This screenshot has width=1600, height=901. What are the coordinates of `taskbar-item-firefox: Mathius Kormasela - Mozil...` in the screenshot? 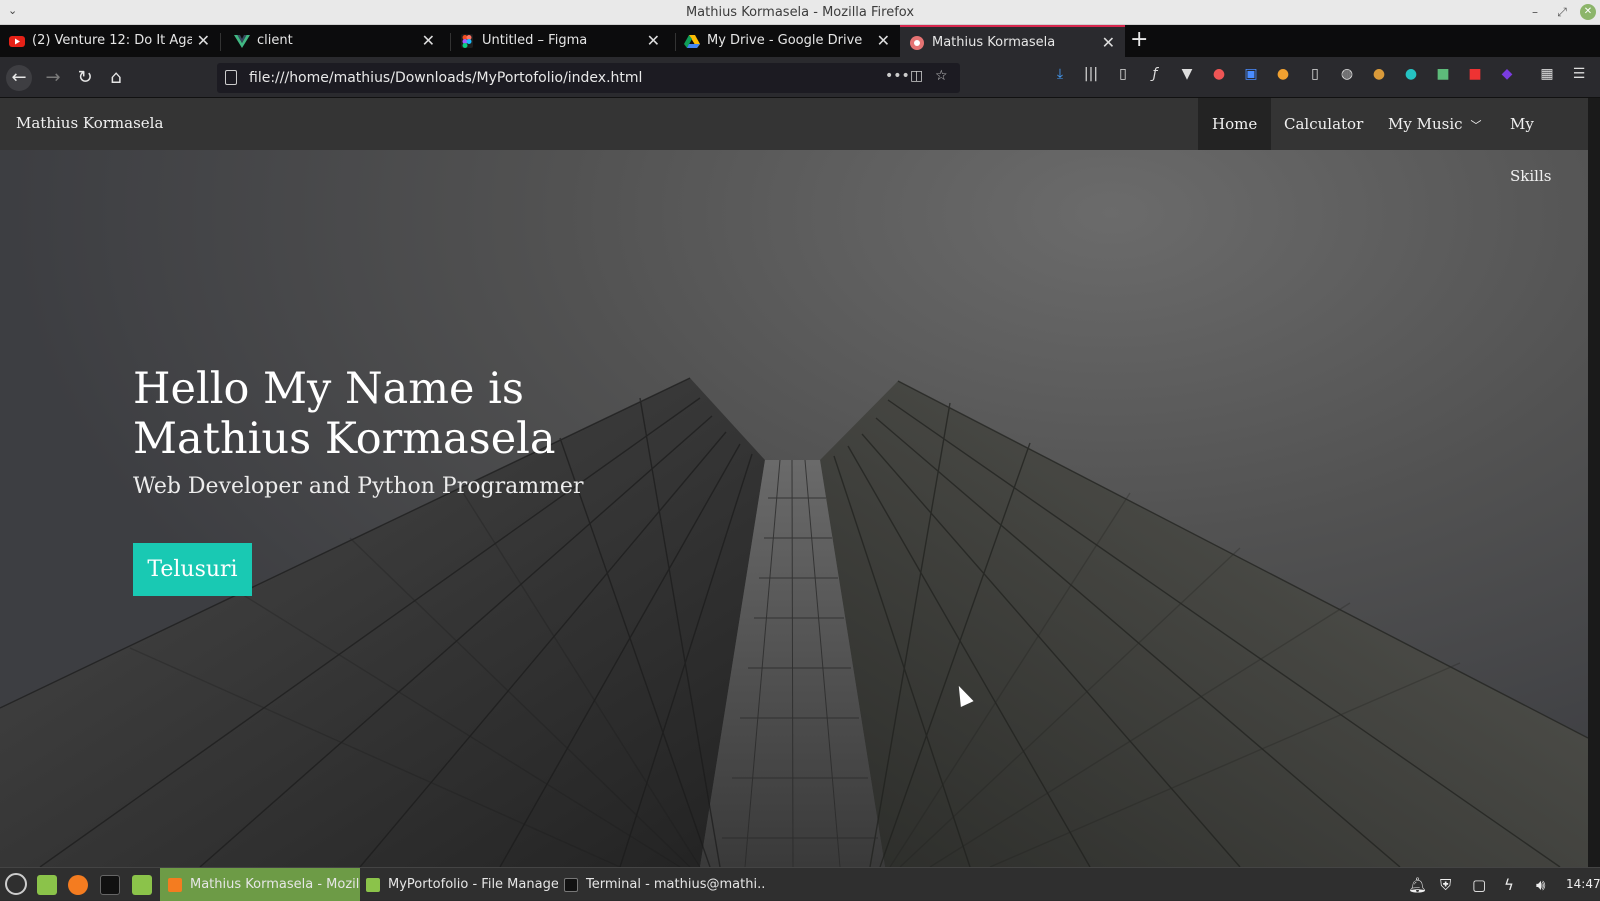 It's located at (260, 884).